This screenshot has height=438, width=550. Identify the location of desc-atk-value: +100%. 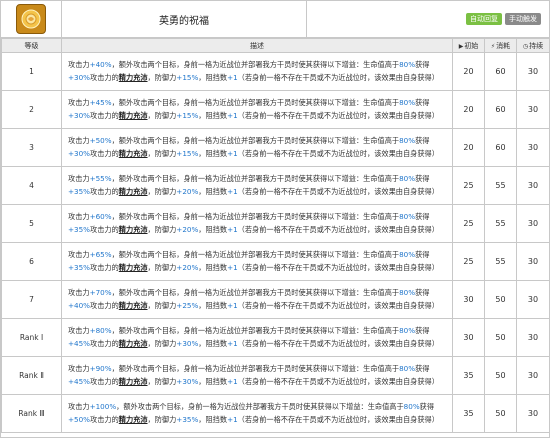
(103, 407).